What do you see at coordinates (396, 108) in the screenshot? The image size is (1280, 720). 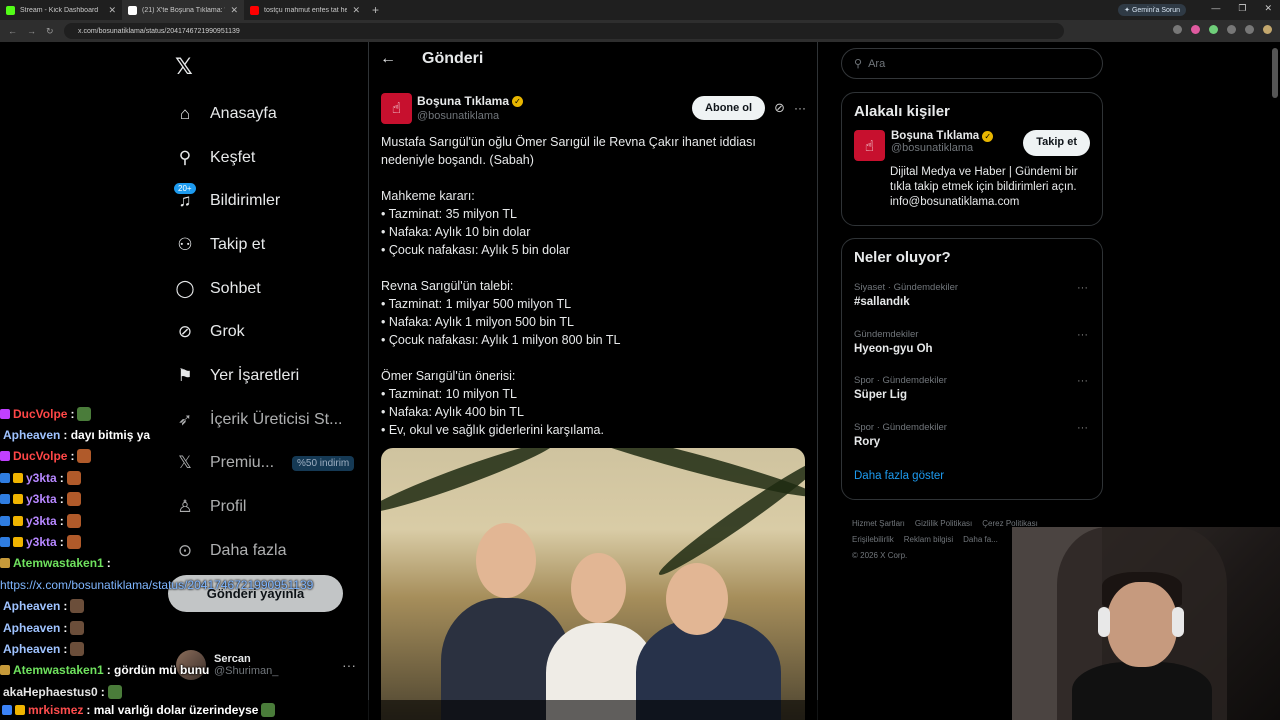 I see `author-avatar: ☝` at bounding box center [396, 108].